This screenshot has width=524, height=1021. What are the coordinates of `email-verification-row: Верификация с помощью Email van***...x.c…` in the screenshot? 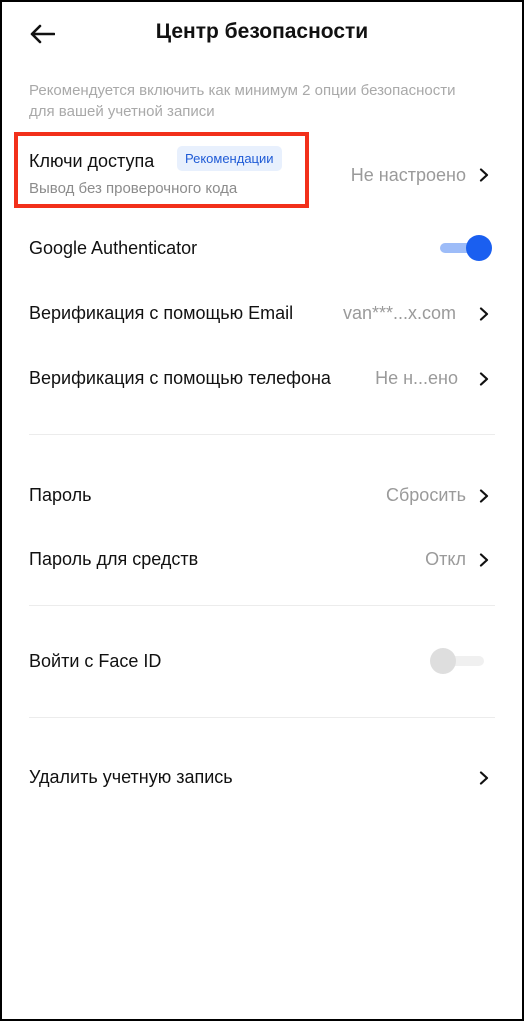 It's located at (262, 314).